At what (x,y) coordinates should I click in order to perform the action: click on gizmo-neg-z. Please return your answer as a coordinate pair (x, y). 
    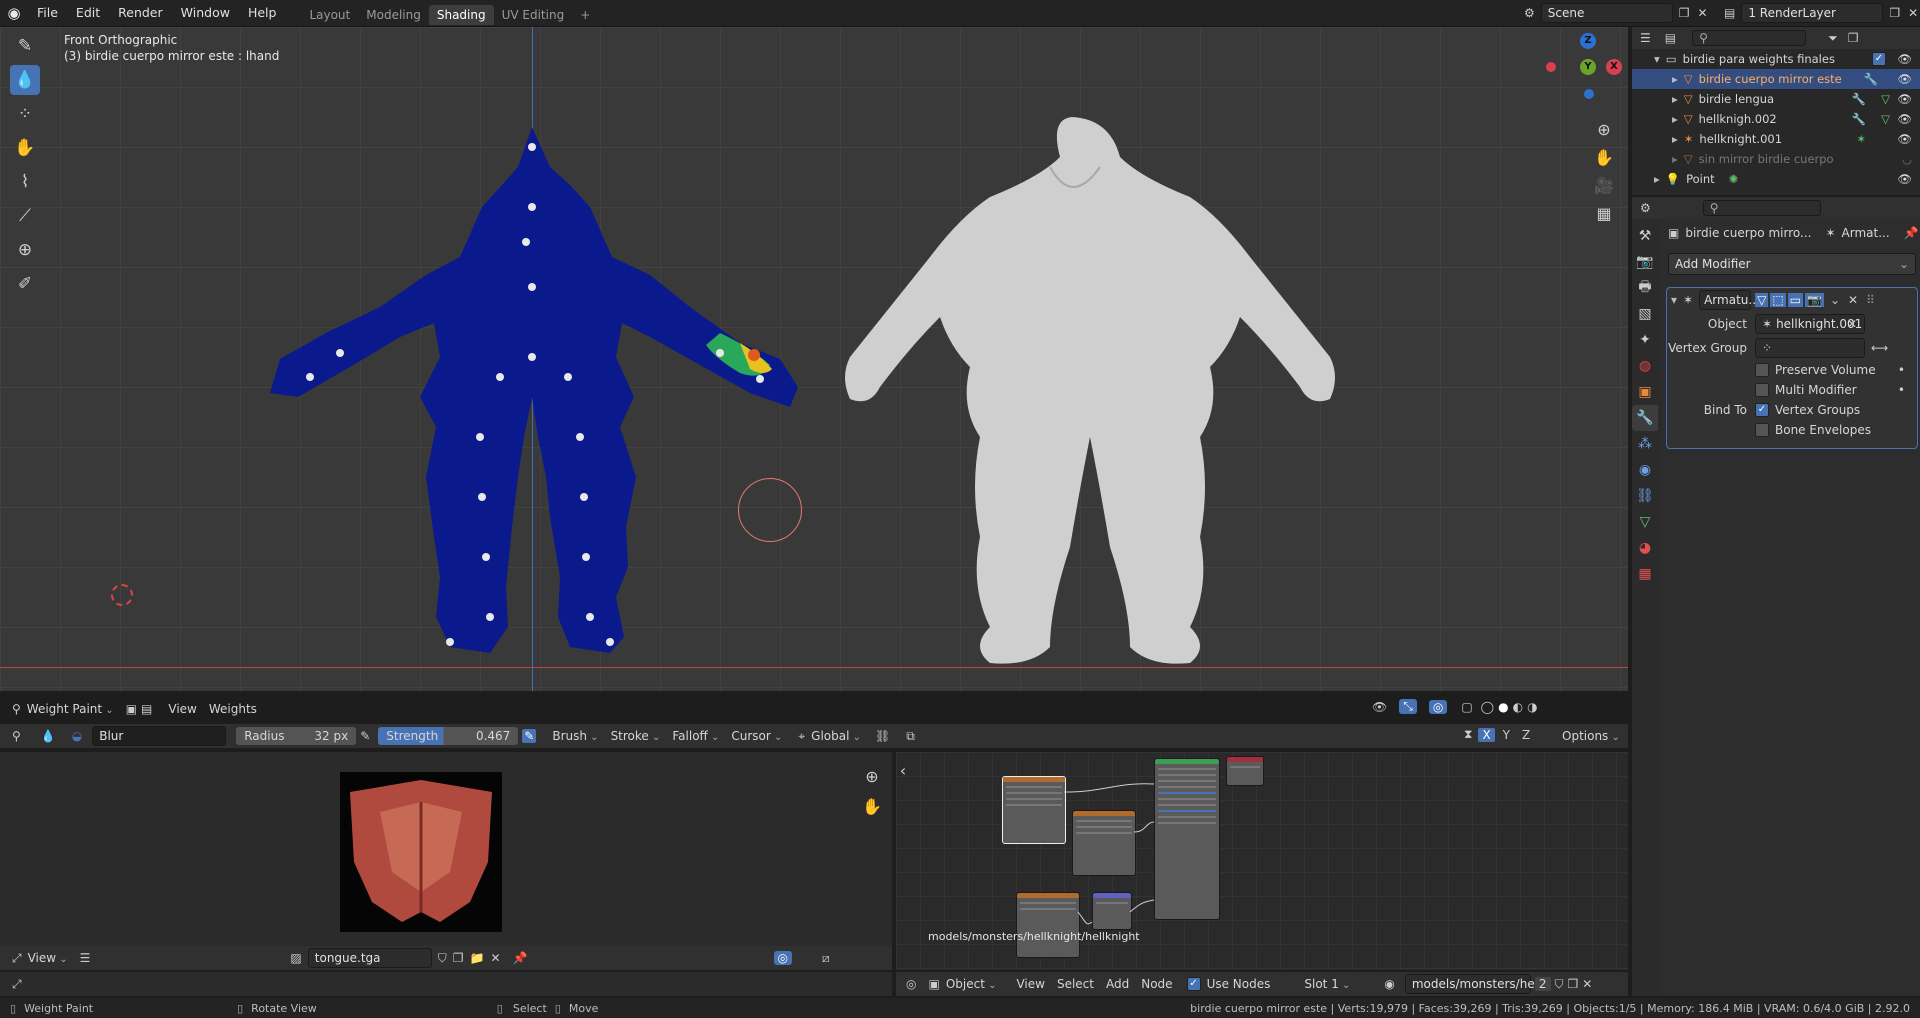
    Looking at the image, I should click on (1589, 94).